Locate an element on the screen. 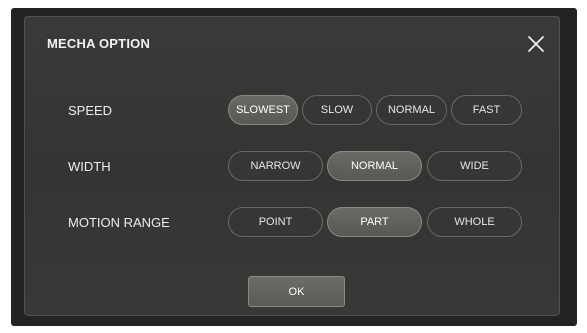  motion-range-label: MOTION RANGE is located at coordinates (119, 222).